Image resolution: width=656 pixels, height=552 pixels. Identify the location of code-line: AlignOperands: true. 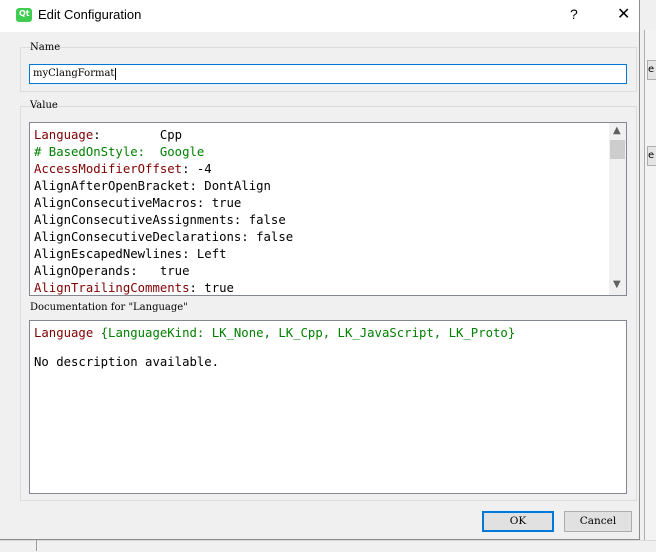
(163, 271).